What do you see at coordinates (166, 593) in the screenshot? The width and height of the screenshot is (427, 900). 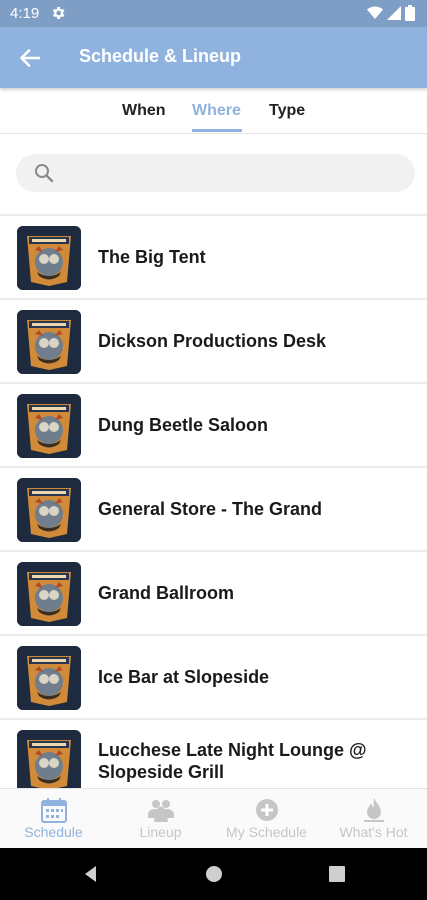 I see `venue-name: Grand Ballroom` at bounding box center [166, 593].